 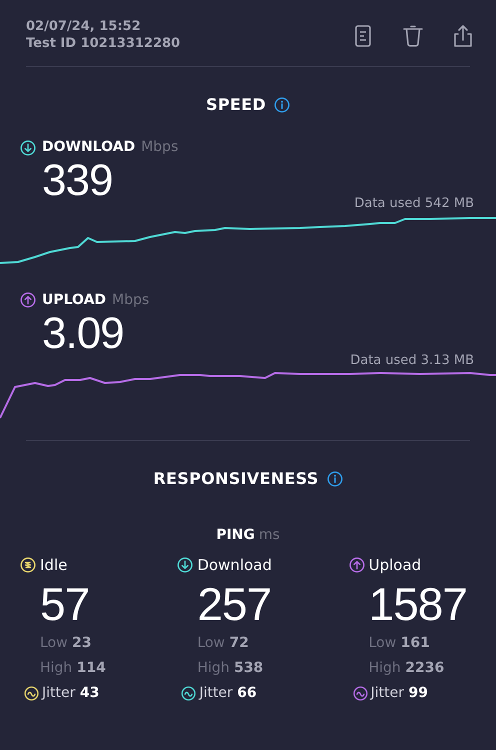 I want to click on ping-high: High 2236, so click(x=406, y=668).